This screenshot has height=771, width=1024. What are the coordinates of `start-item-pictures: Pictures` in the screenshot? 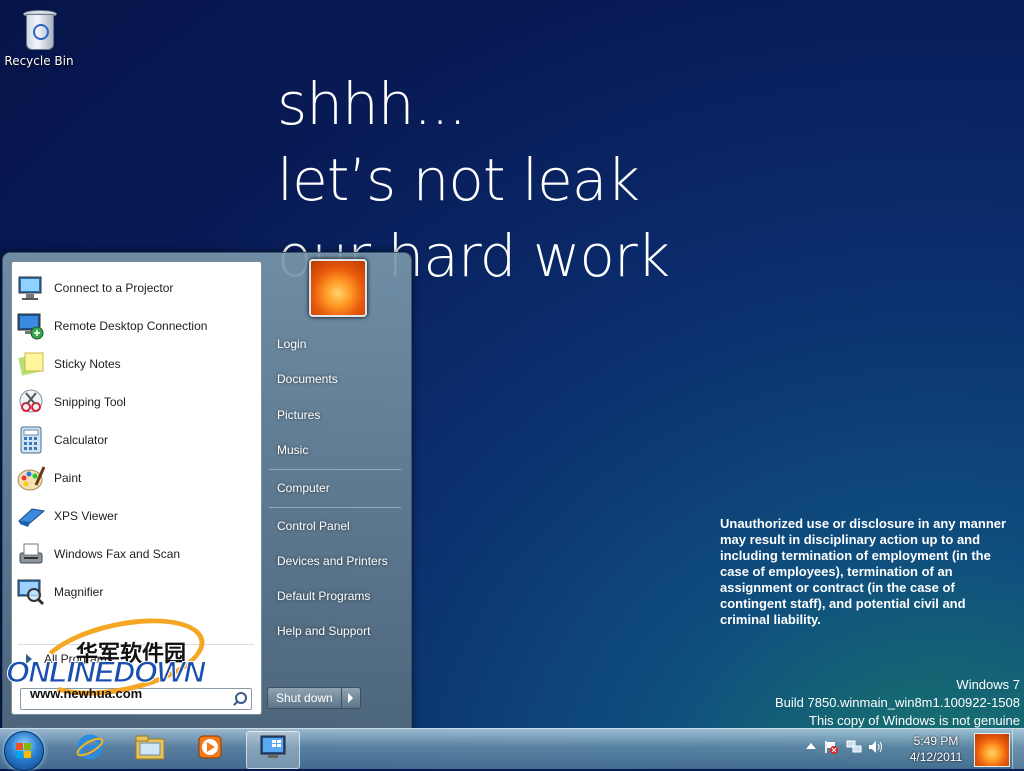 It's located at (335, 415).